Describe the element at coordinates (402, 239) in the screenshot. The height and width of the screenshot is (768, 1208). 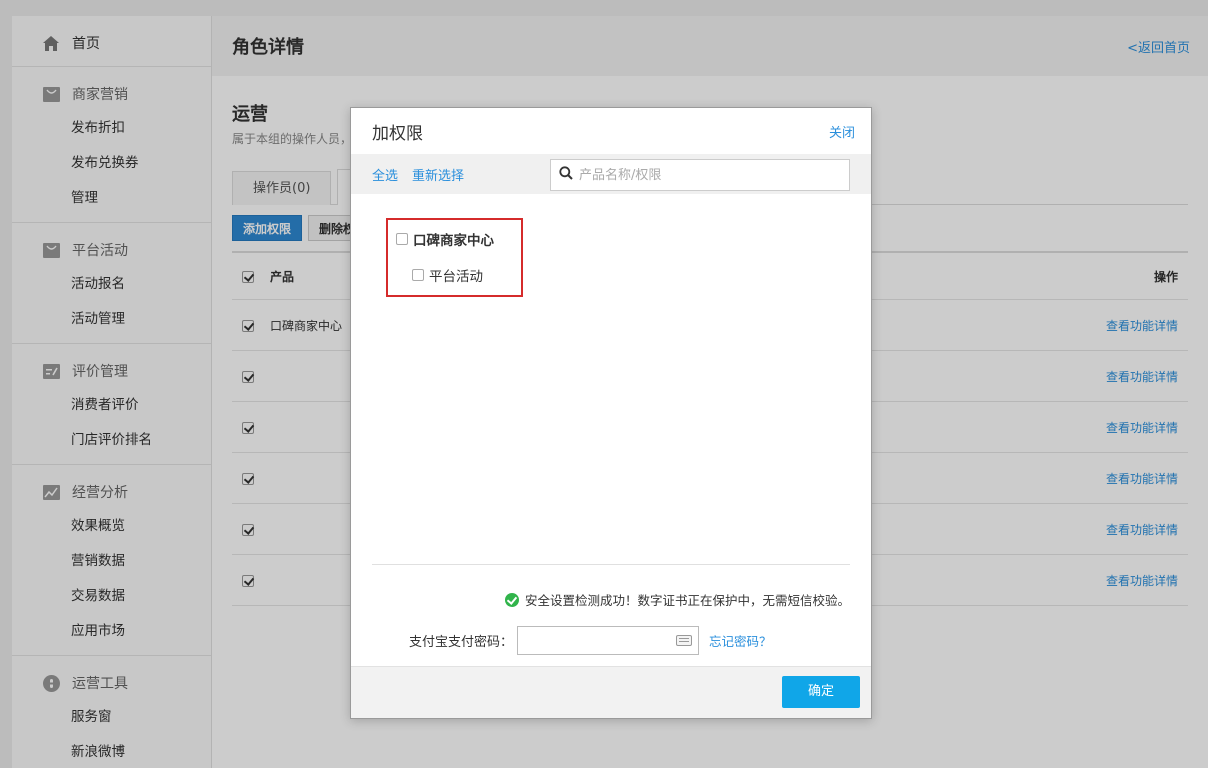
I see `parent-checkbox` at that location.